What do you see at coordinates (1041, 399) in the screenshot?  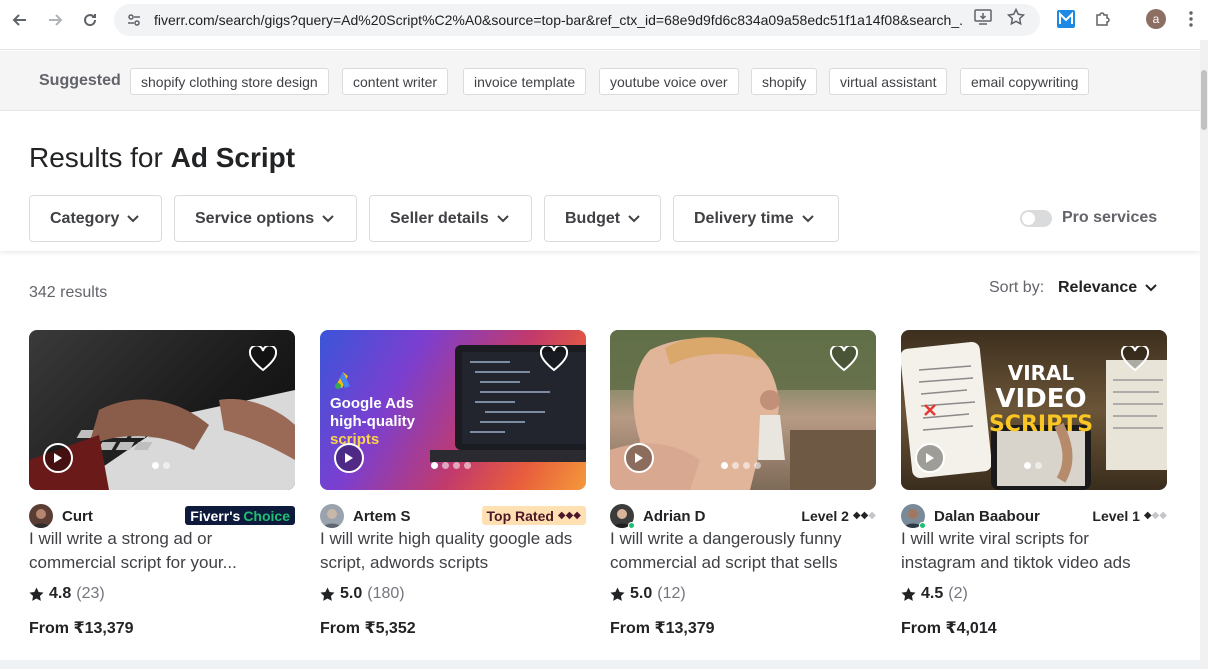 I see `thumbnail-text: VIDEO` at bounding box center [1041, 399].